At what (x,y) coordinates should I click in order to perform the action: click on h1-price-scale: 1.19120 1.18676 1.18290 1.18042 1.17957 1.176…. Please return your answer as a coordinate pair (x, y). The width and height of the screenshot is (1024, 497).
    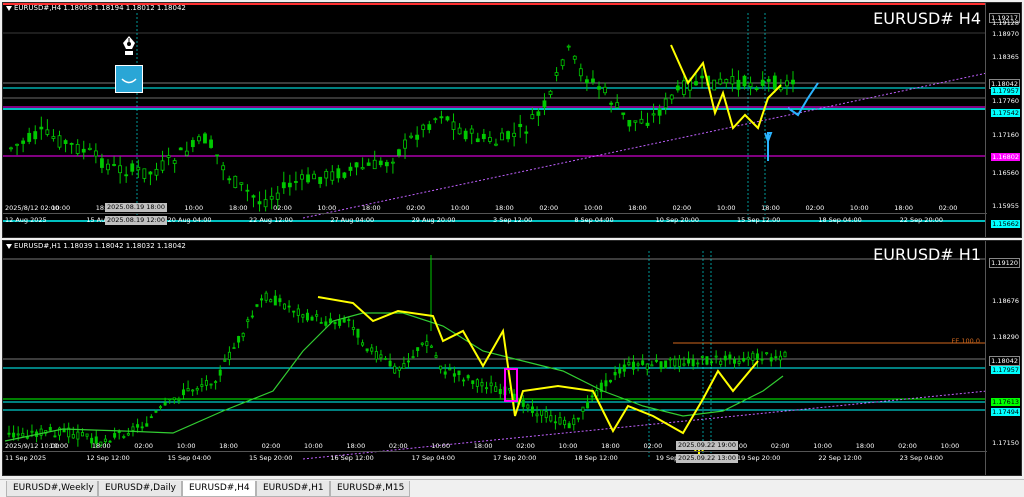
    Looking at the image, I should click on (1003, 358).